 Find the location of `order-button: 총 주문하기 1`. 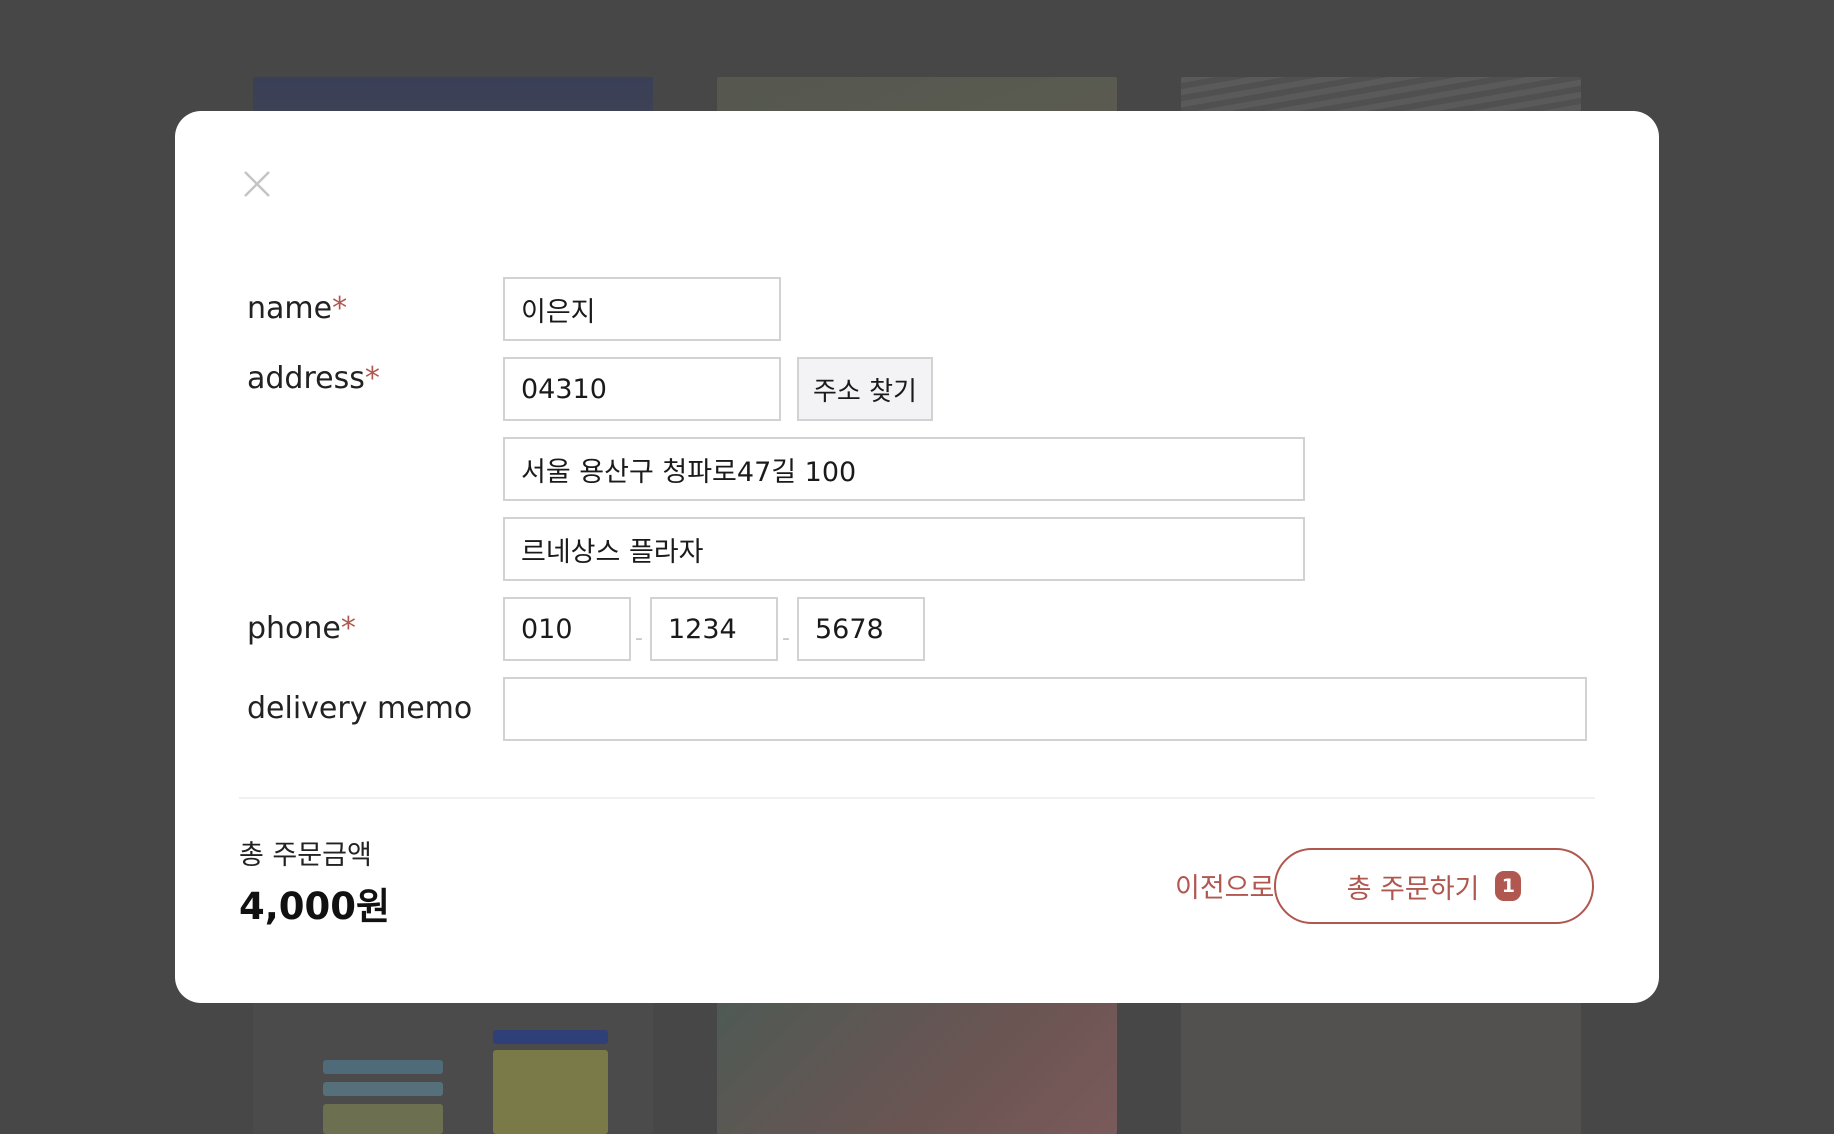

order-button: 총 주문하기 1 is located at coordinates (1434, 886).